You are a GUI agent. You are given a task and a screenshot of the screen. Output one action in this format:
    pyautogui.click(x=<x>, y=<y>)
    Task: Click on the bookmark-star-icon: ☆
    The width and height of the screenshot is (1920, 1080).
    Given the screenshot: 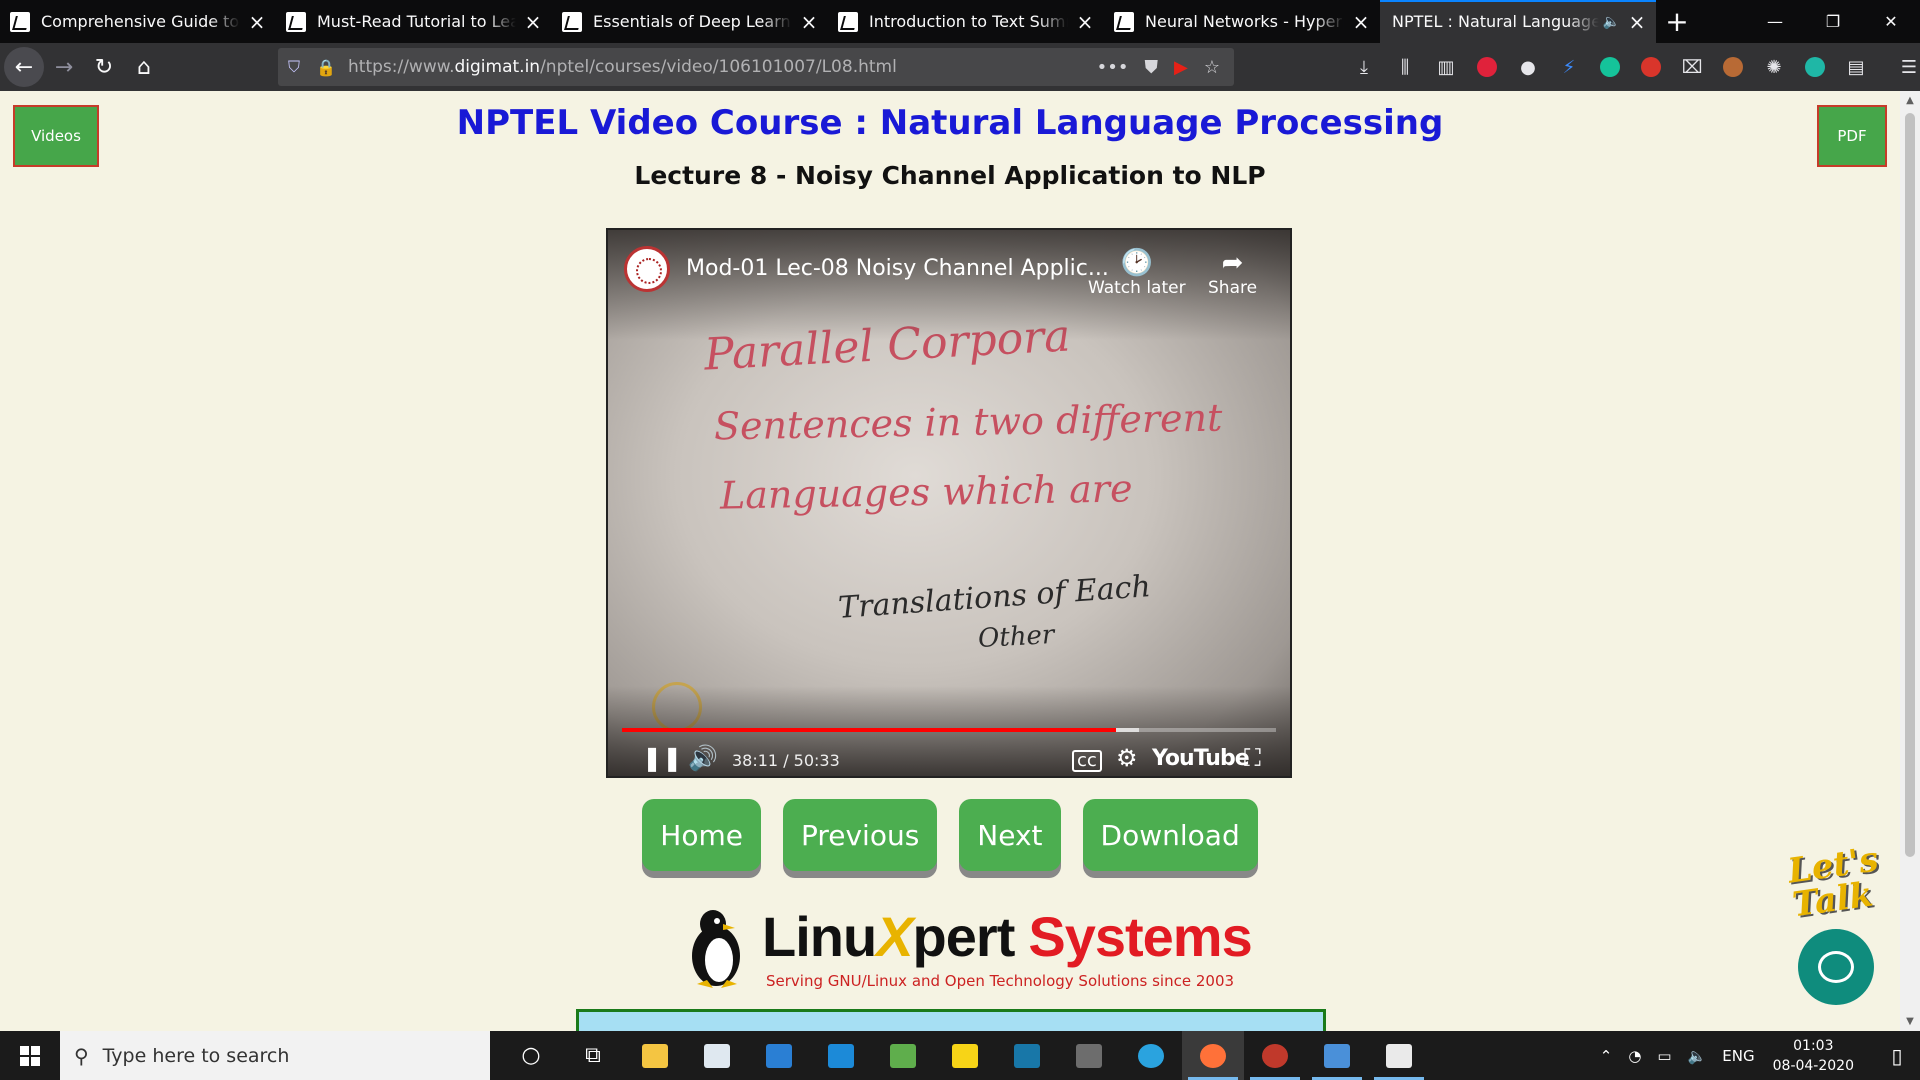 What is the action you would take?
    pyautogui.click(x=1212, y=67)
    